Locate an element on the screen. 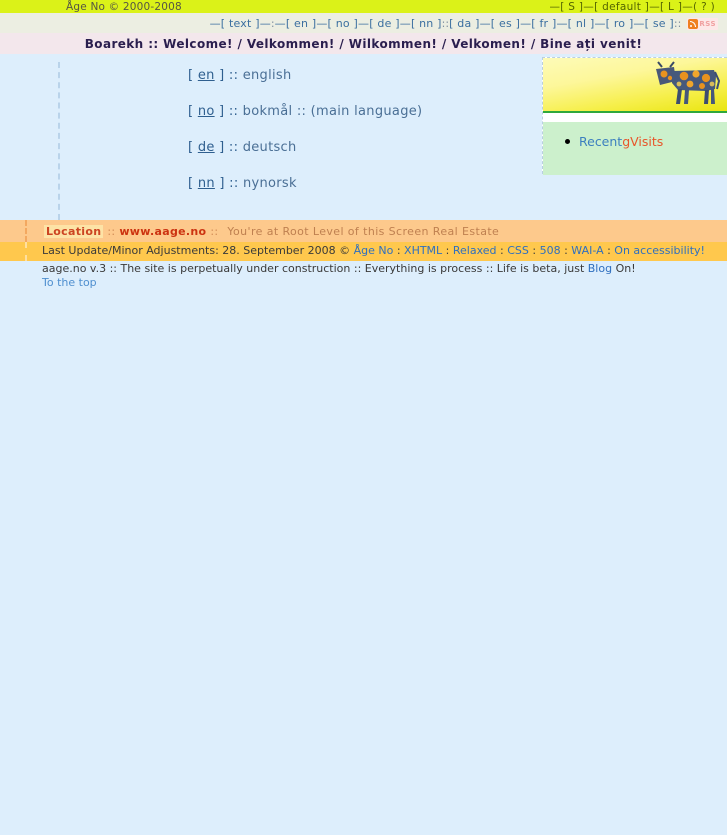 This screenshot has width=727, height=835. text-size-large-link: [ L ]— is located at coordinates (676, 7).